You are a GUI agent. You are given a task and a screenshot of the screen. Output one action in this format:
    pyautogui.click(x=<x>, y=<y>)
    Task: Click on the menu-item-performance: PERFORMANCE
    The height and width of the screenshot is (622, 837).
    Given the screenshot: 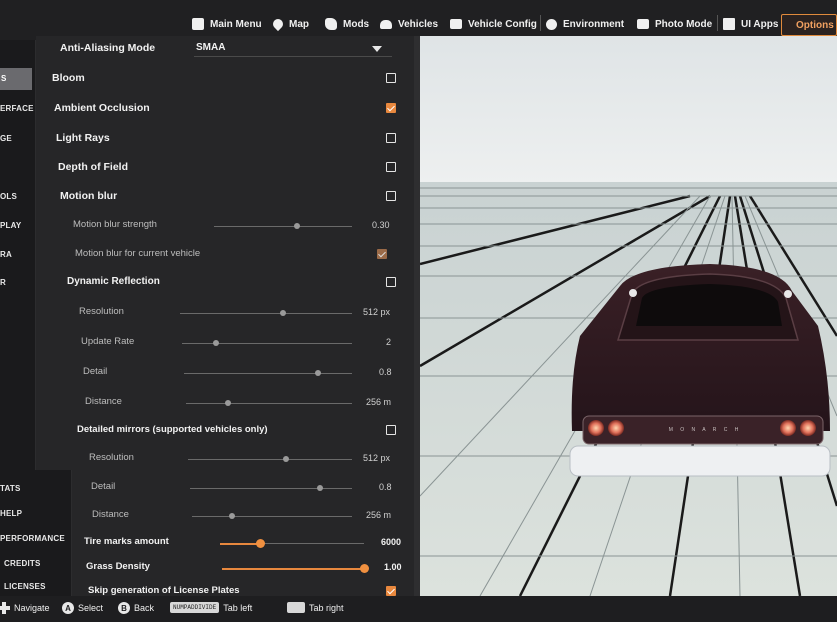 What is the action you would take?
    pyautogui.click(x=32, y=538)
    